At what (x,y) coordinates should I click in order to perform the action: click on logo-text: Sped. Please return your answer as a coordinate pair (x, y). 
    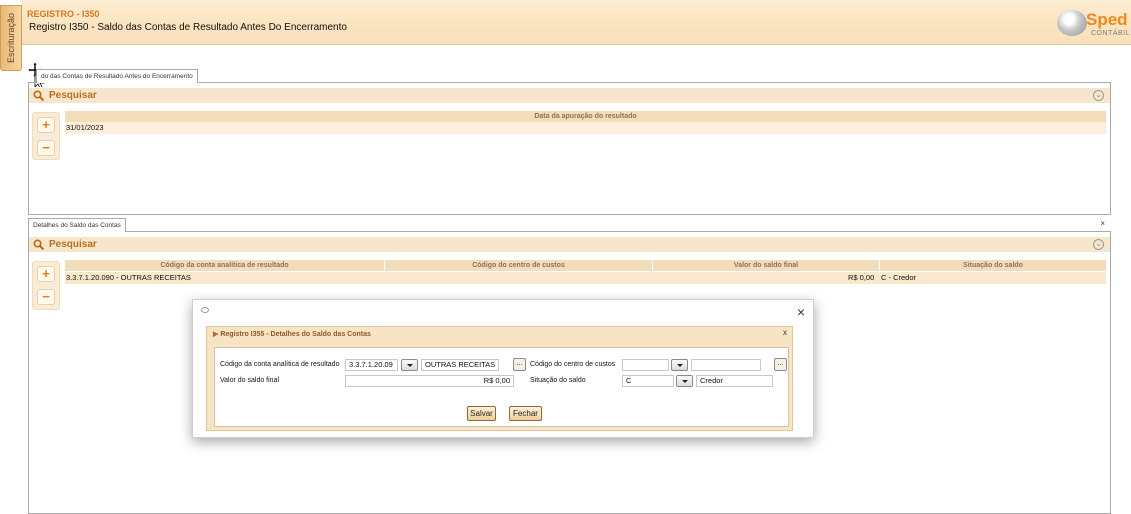
    Looking at the image, I should click on (1107, 19).